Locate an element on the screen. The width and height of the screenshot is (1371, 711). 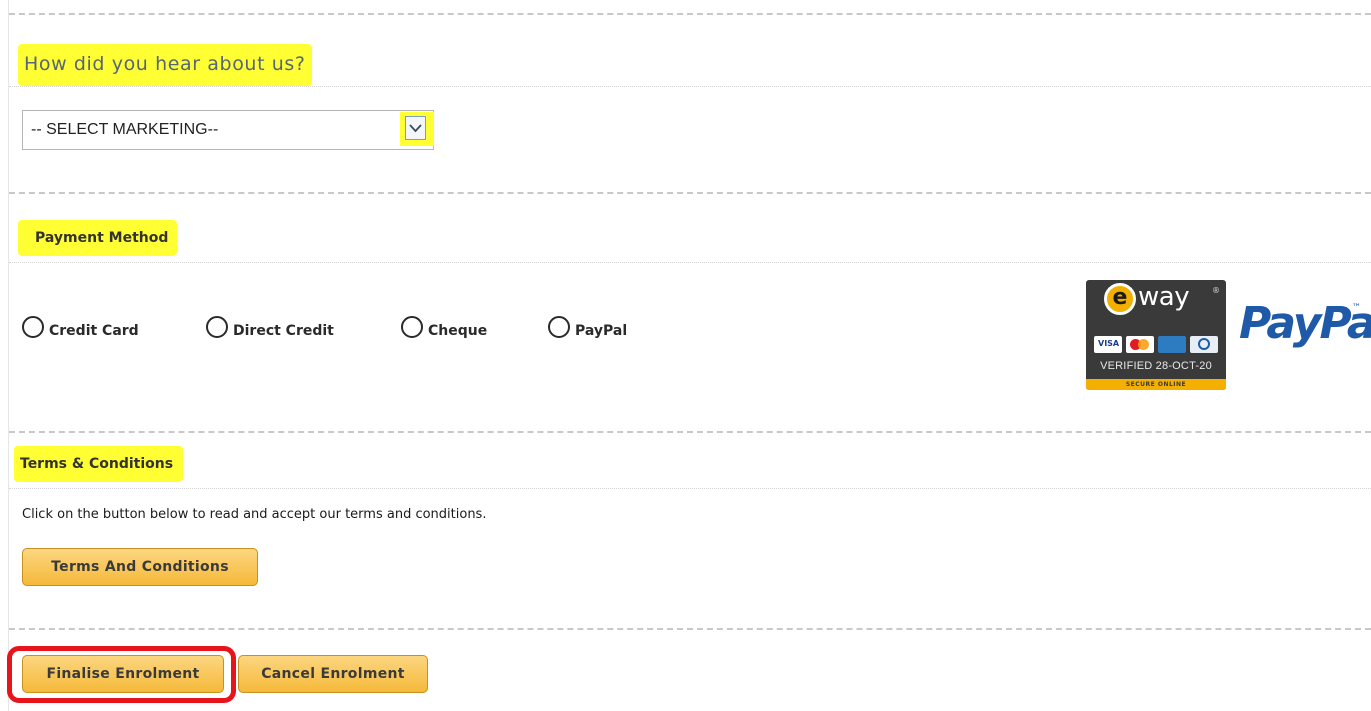
marketing-select-value: -- SELECT MARKETING-- is located at coordinates (125, 129).